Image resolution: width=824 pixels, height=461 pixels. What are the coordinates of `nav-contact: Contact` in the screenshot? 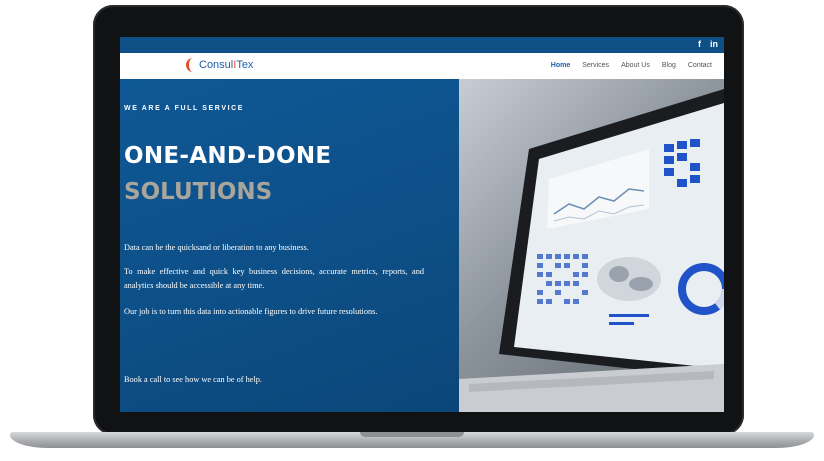 It's located at (700, 65).